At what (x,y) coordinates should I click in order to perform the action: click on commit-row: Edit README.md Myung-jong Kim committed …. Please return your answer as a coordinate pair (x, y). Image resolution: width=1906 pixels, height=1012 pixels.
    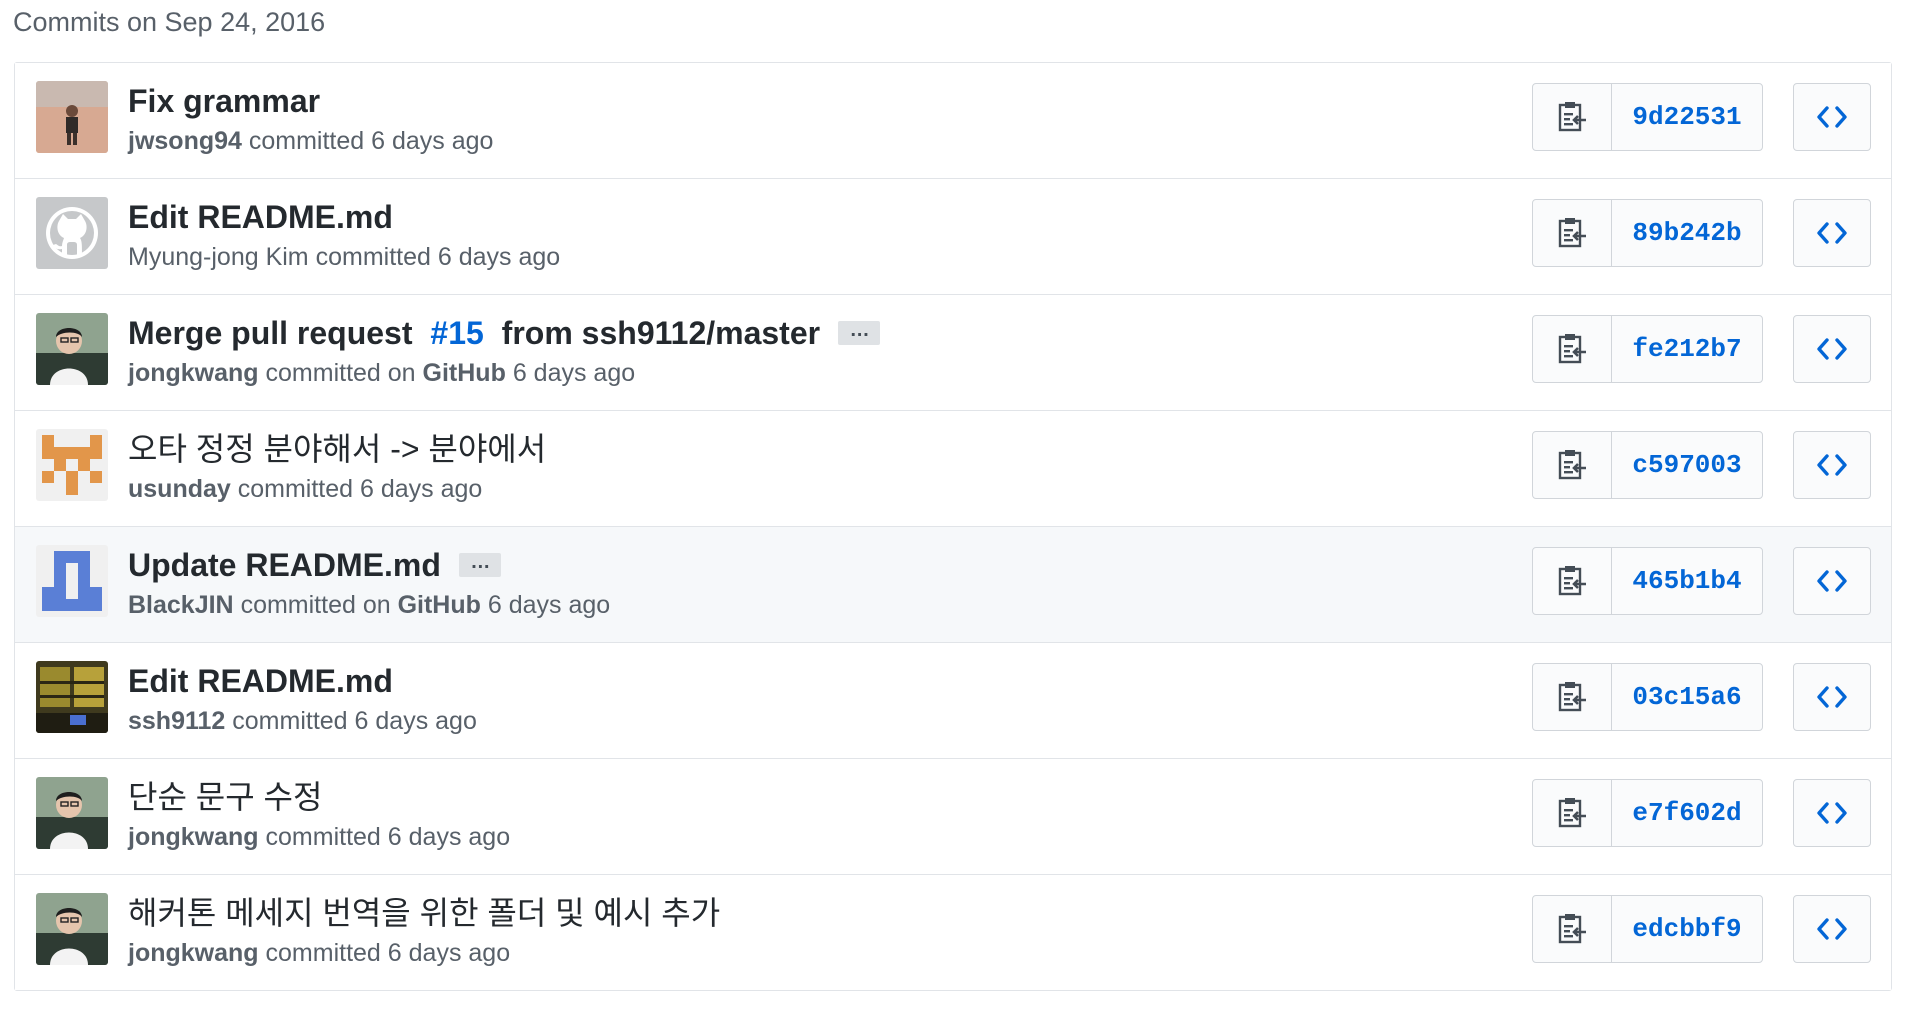
    Looking at the image, I should click on (953, 236).